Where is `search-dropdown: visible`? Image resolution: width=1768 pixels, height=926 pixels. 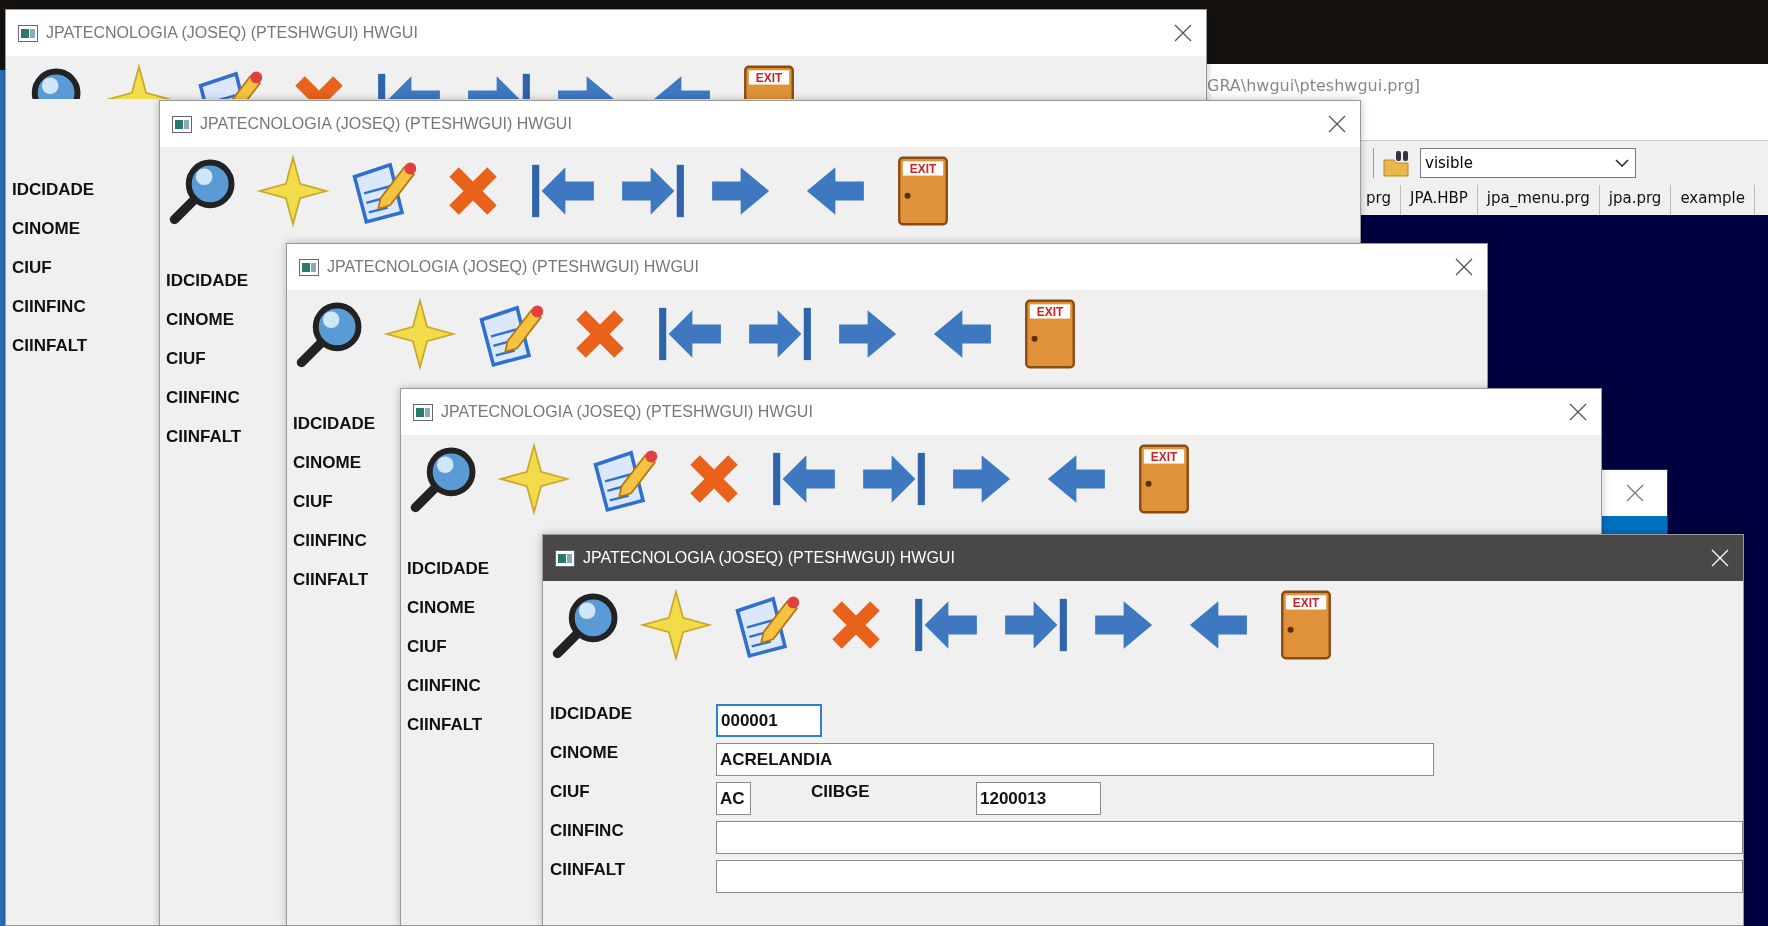
search-dropdown: visible is located at coordinates (1528, 163).